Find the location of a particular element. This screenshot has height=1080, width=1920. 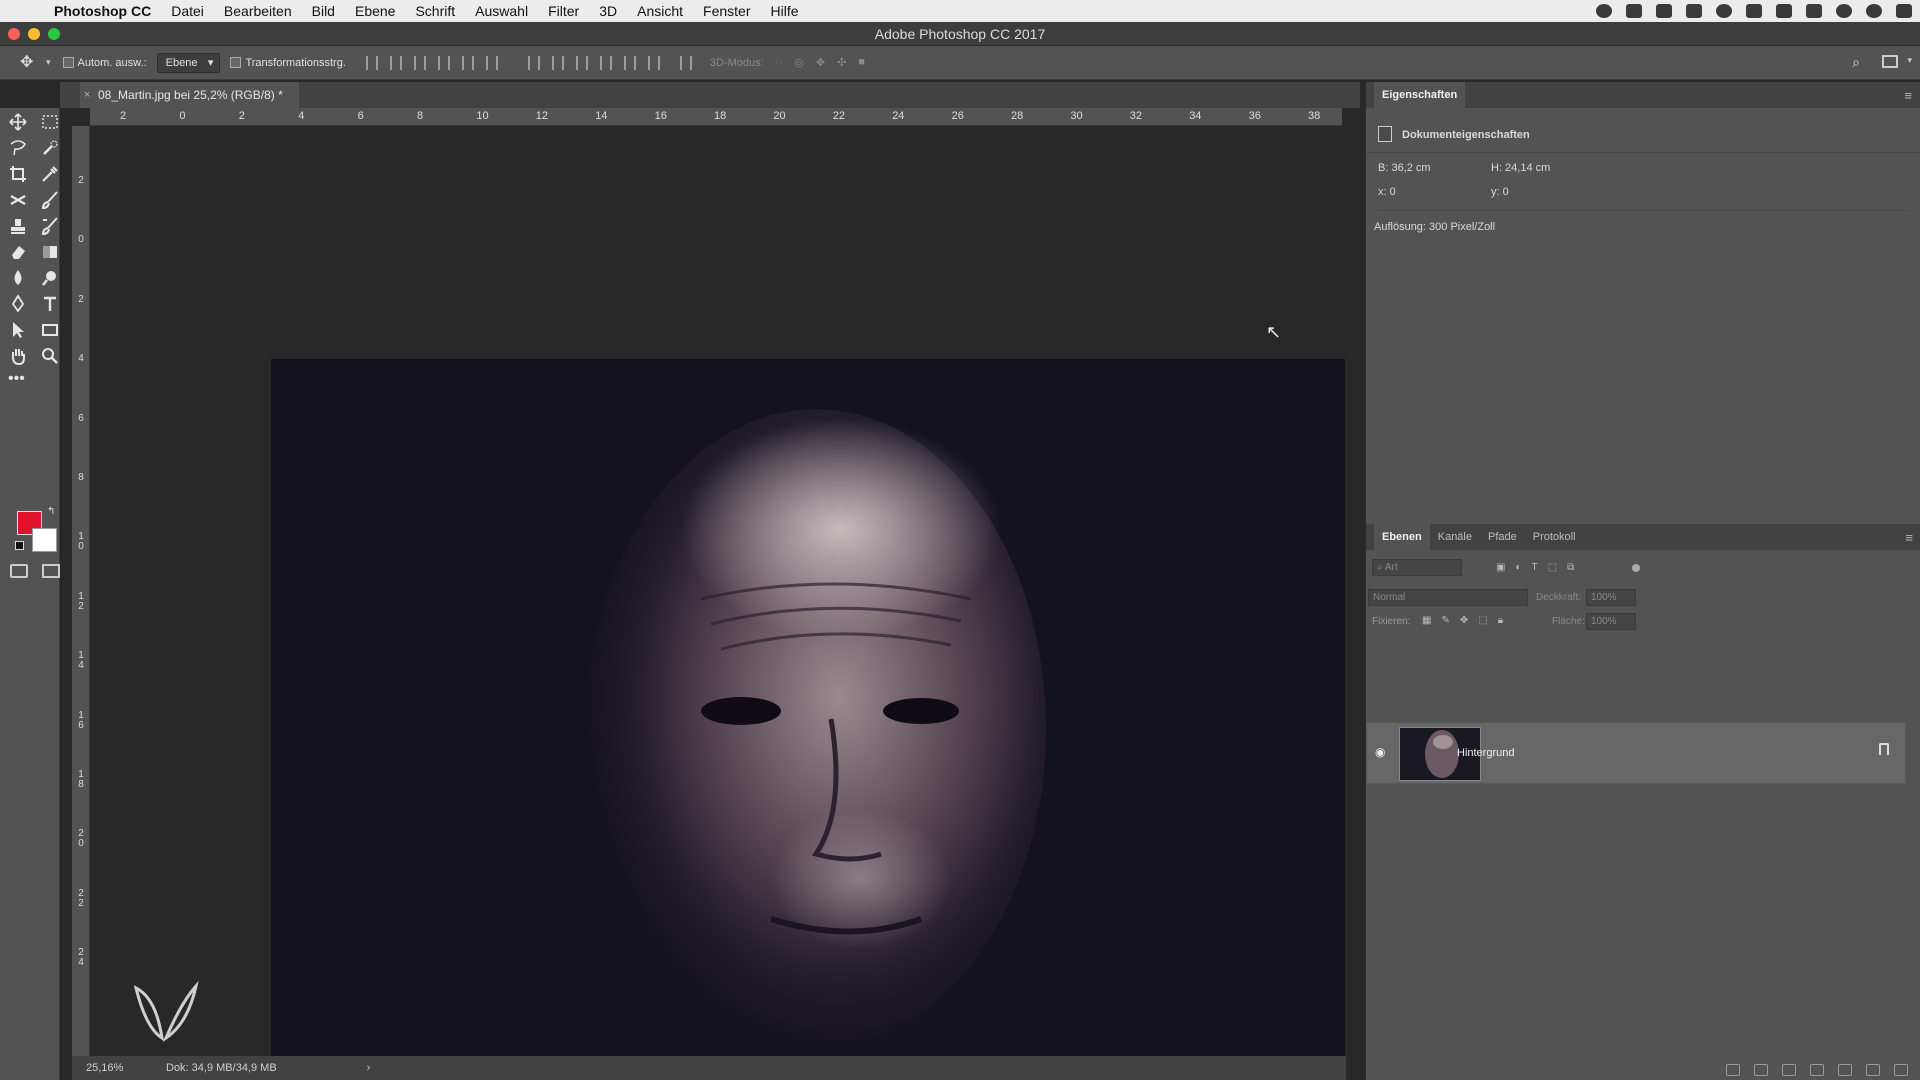

gradient-tool-icon is located at coordinates (50, 252).